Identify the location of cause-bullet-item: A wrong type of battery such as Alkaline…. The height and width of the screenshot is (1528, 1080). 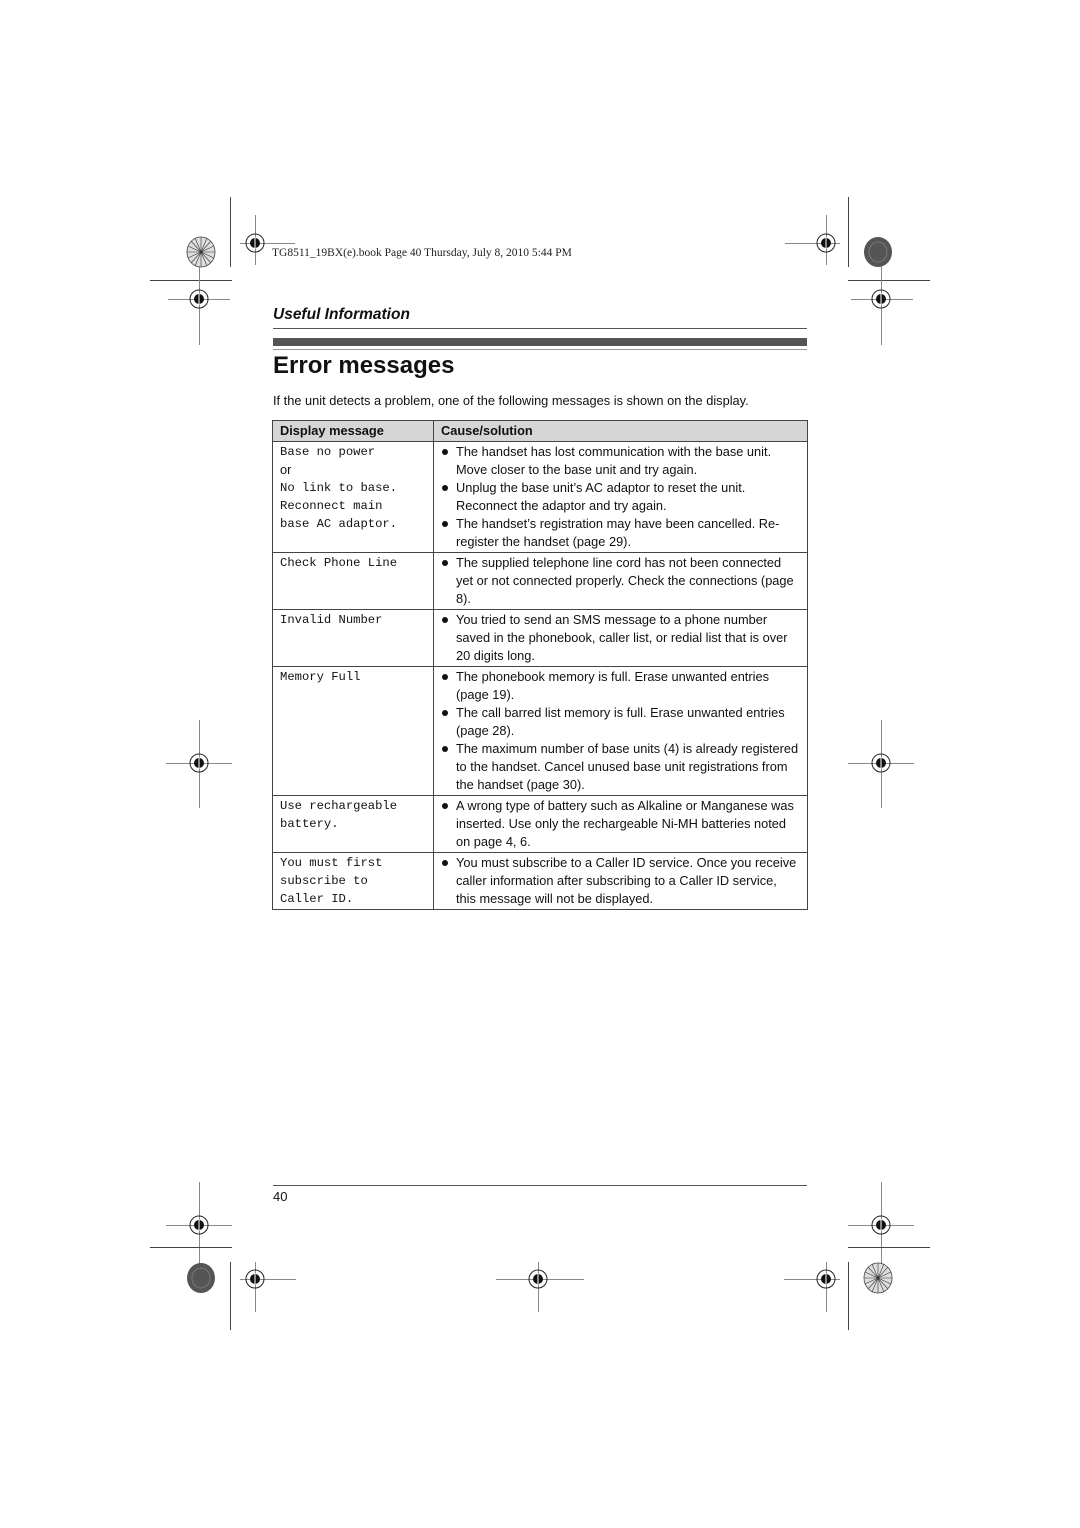
(620, 824).